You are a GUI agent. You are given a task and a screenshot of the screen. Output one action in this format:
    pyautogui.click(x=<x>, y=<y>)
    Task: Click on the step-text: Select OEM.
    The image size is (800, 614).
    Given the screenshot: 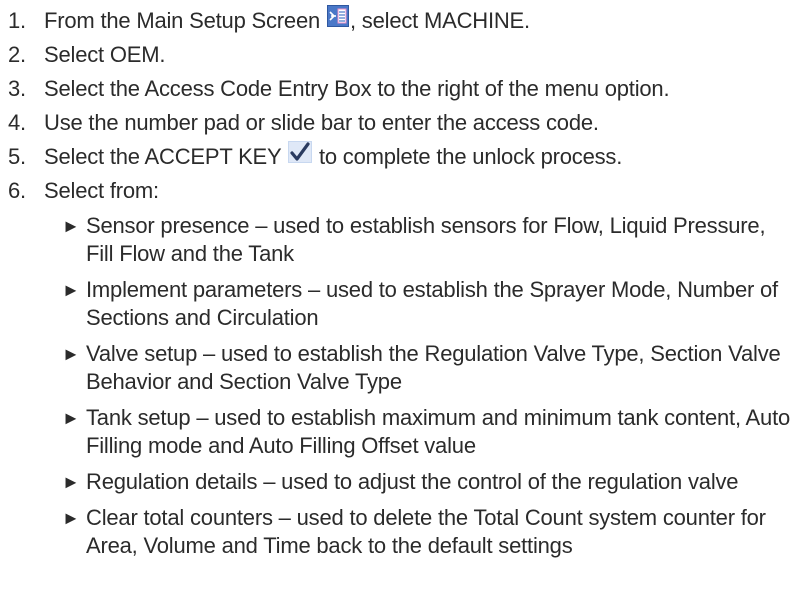 What is the action you would take?
    pyautogui.click(x=105, y=54)
    